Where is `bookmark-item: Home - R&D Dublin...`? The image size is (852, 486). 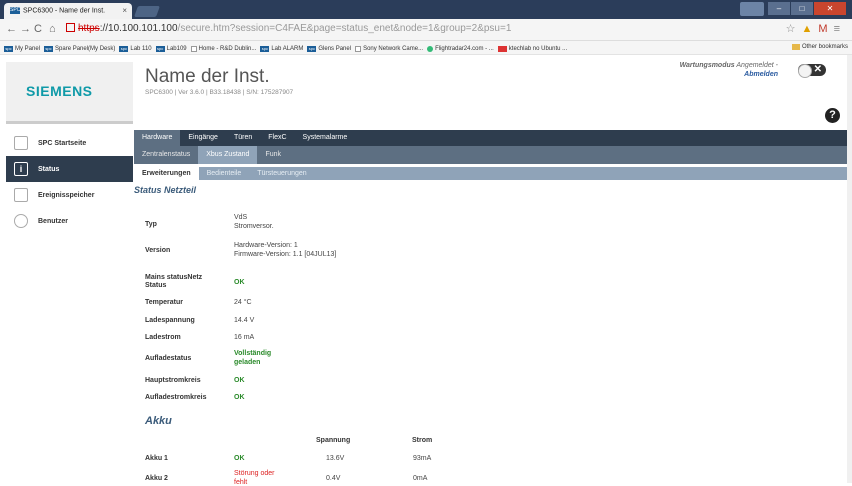 bookmark-item: Home - R&D Dublin... is located at coordinates (223, 49).